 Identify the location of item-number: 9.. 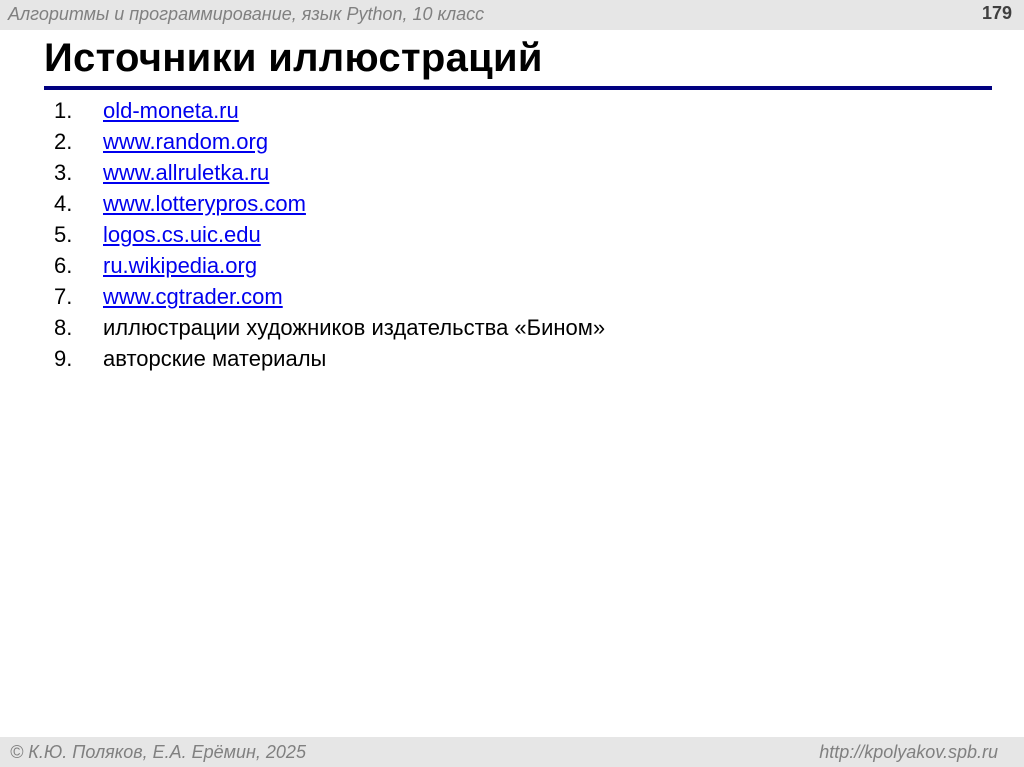
(63, 358).